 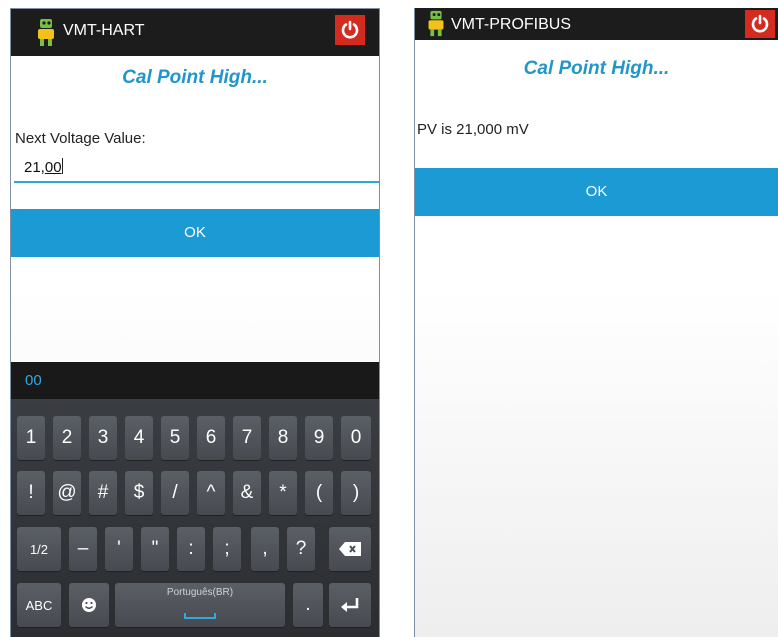 What do you see at coordinates (200, 616) in the screenshot?
I see `space-bar-icon` at bounding box center [200, 616].